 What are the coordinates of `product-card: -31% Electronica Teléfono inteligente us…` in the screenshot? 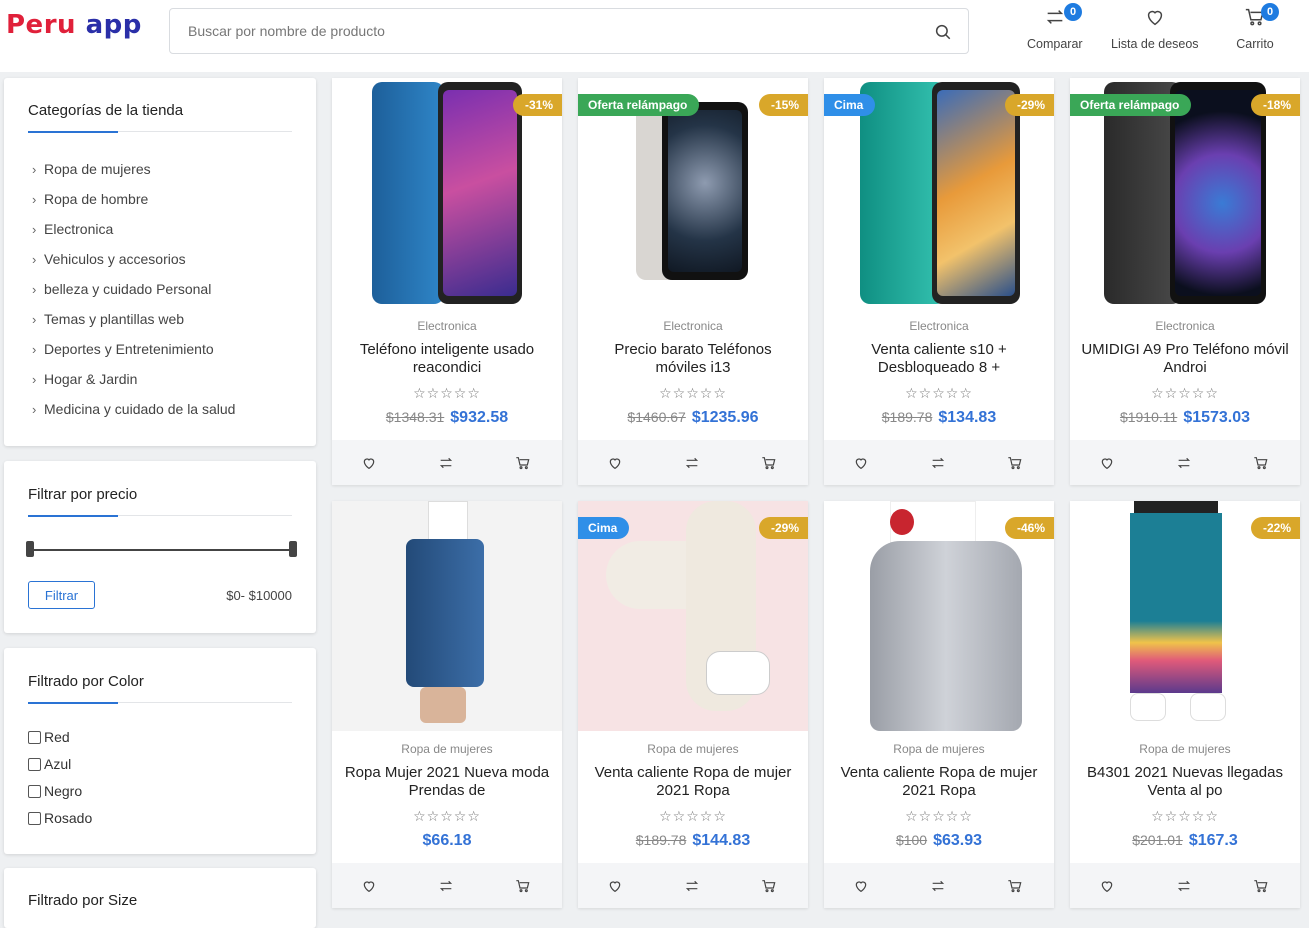 It's located at (447, 281).